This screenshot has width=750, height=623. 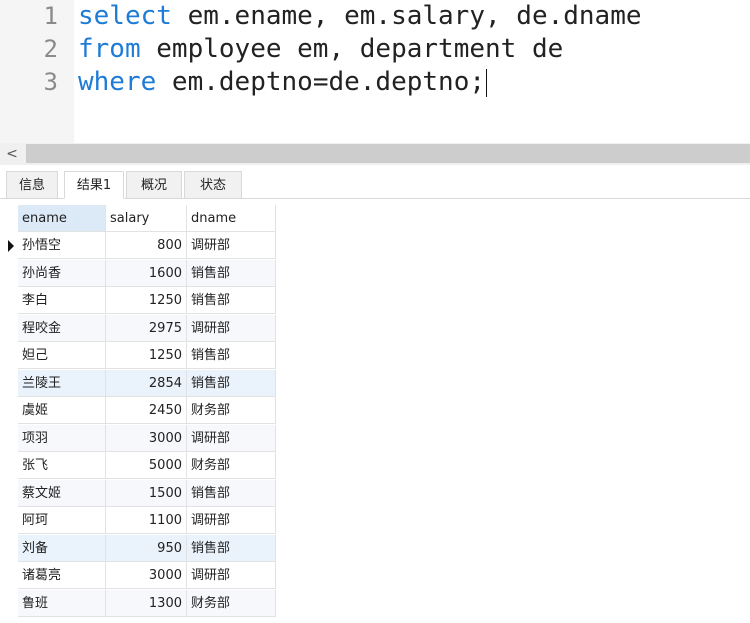 What do you see at coordinates (50, 82) in the screenshot?
I see `line-number: 3` at bounding box center [50, 82].